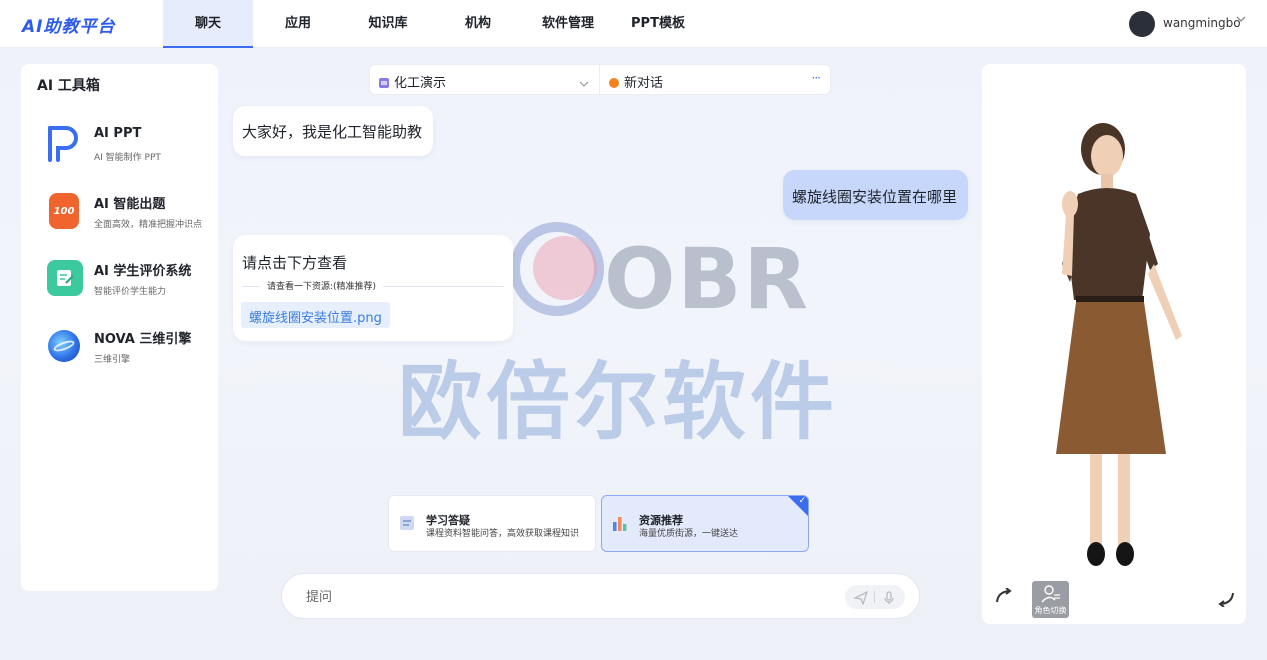 This screenshot has height=660, width=1267. Describe the element at coordinates (817, 78) in the screenshot. I see `more-options-icon: ···` at that location.